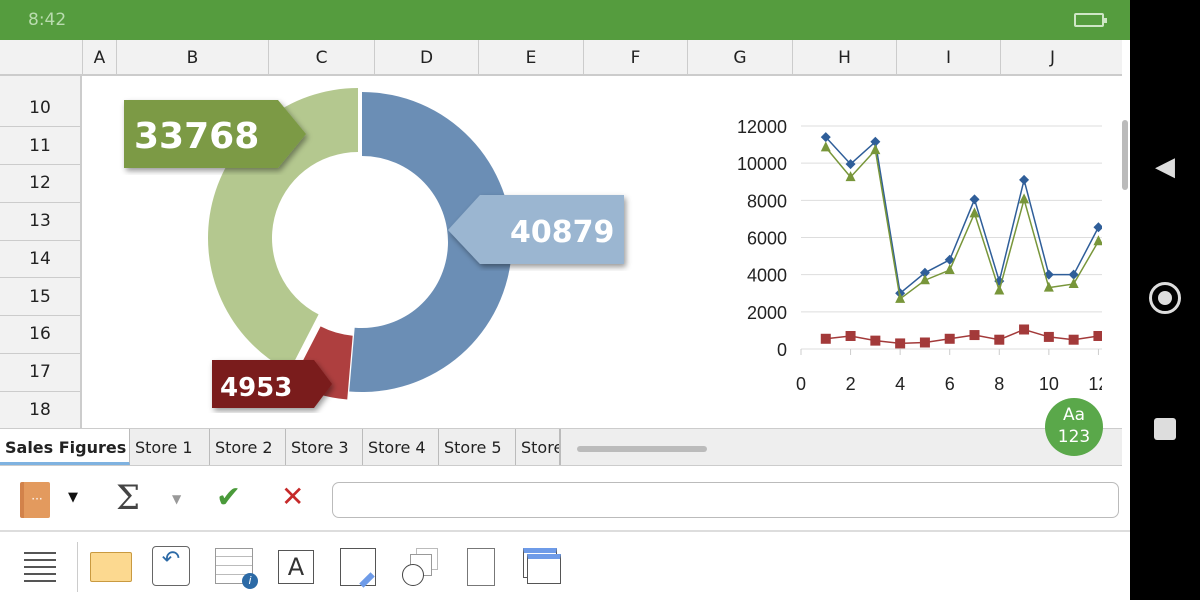  What do you see at coordinates (1125, 155) in the screenshot?
I see `vertical-scrollbar` at bounding box center [1125, 155].